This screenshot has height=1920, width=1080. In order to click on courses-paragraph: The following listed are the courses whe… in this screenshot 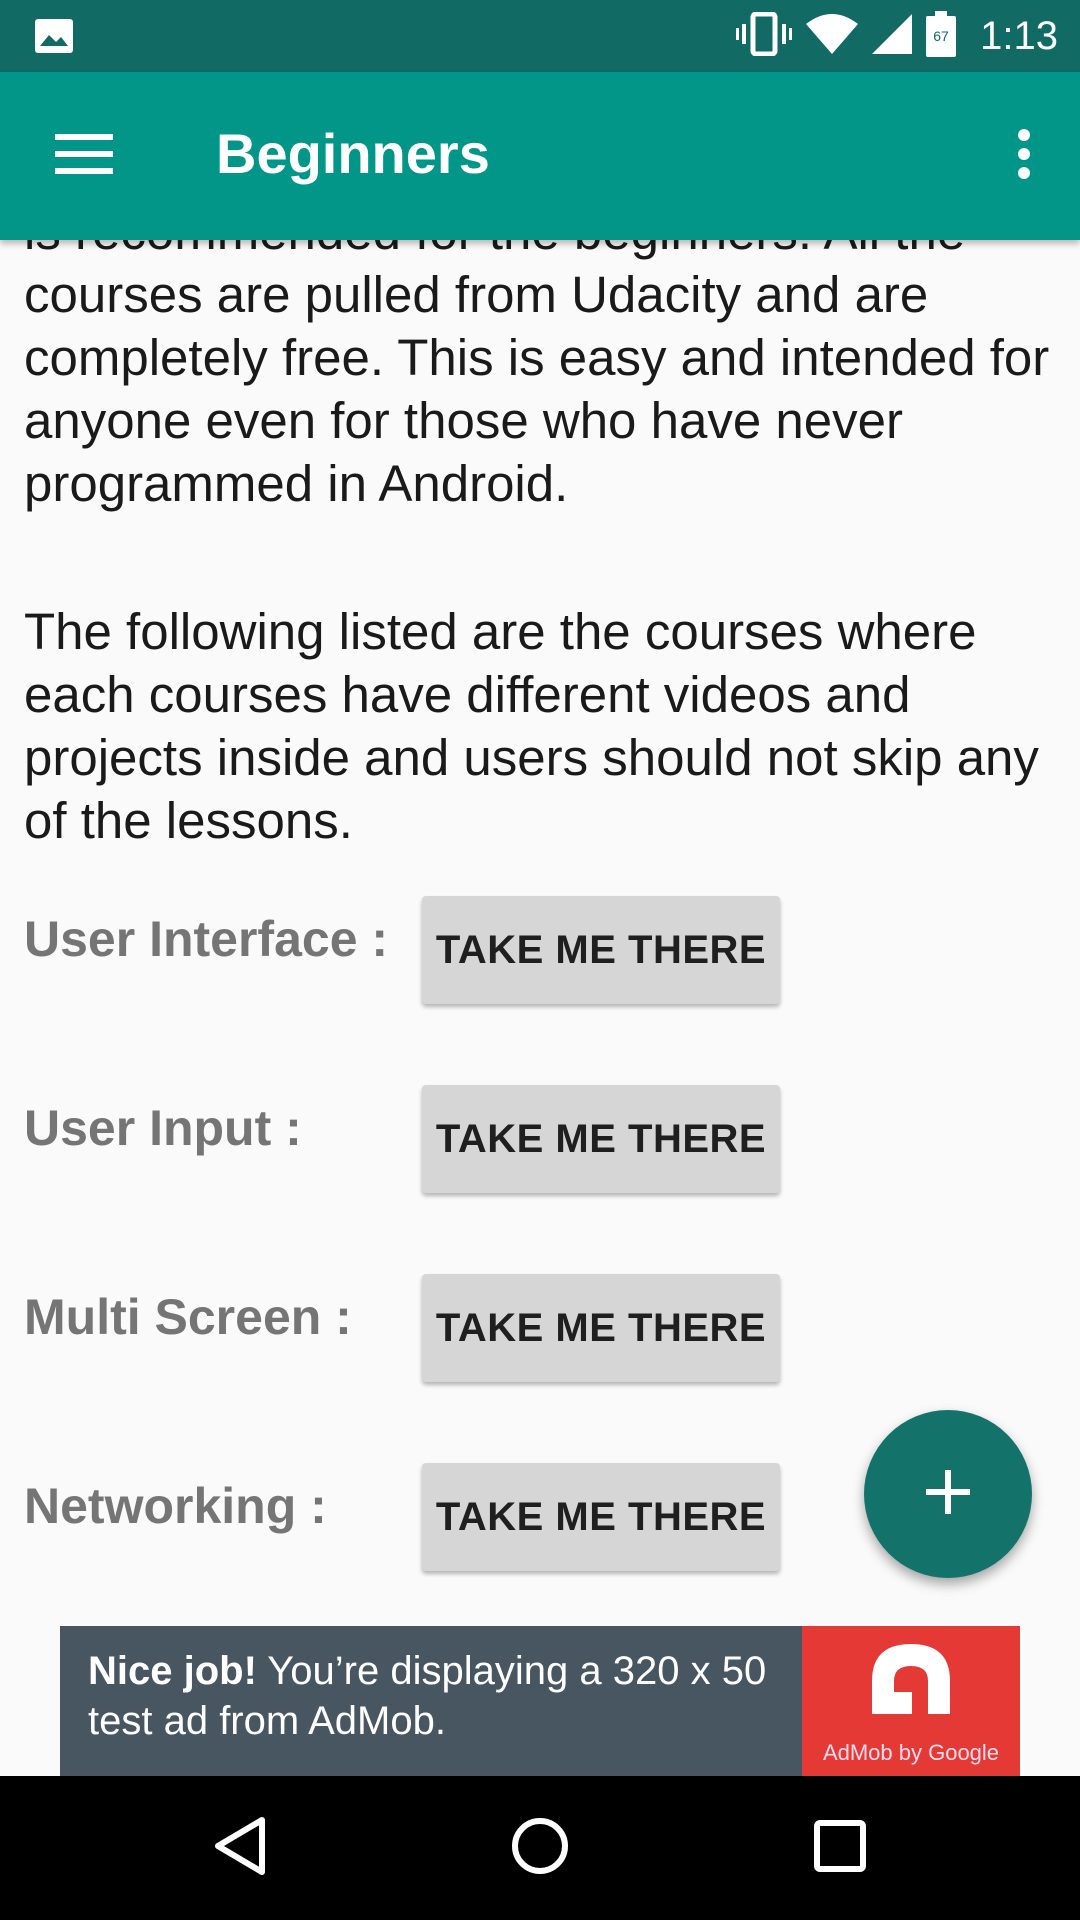, I will do `click(531, 726)`.